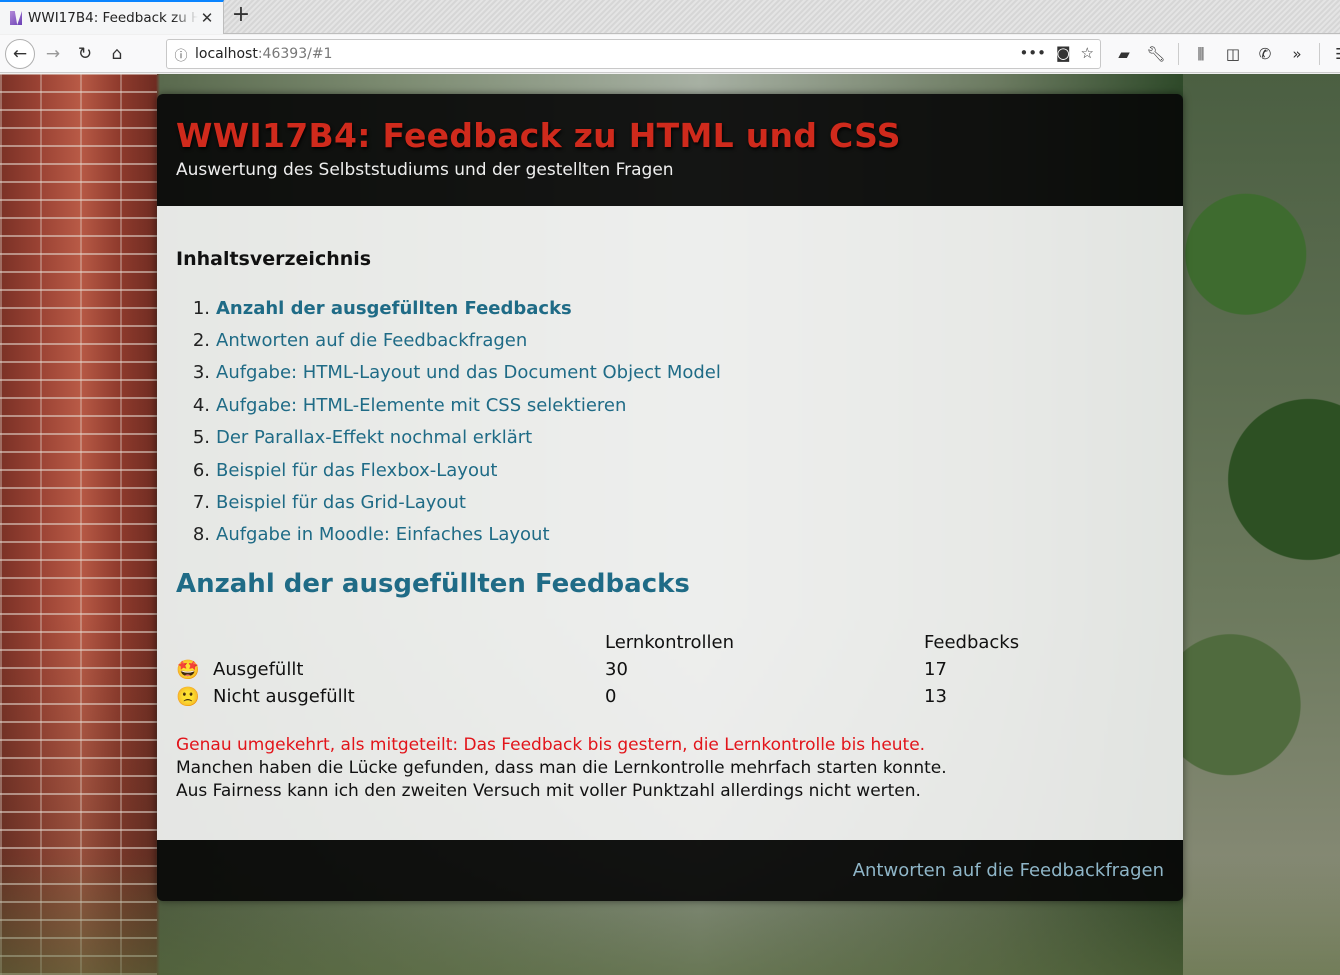 Image resolution: width=1340 pixels, height=975 pixels. I want to click on toc-item-5: 5. Der Parallax-Effekt nochmal erklärt, so click(670, 438).